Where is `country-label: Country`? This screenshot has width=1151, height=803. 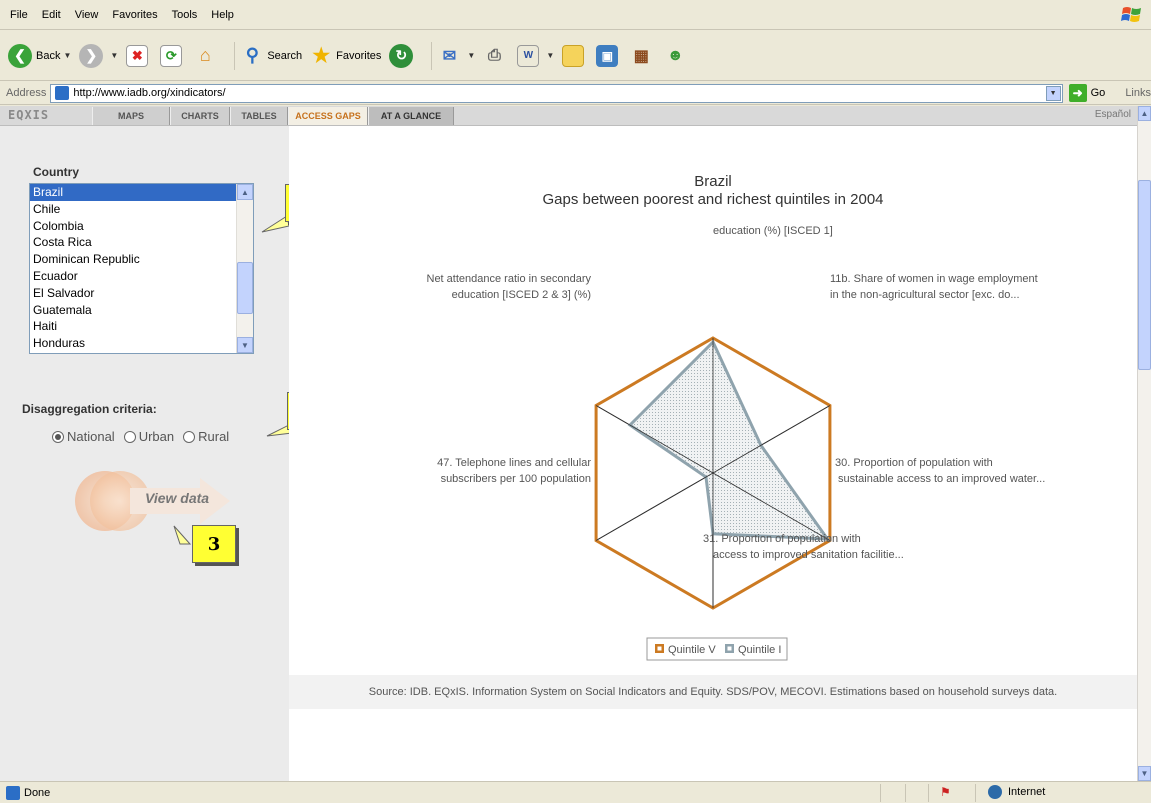 country-label: Country is located at coordinates (56, 172).